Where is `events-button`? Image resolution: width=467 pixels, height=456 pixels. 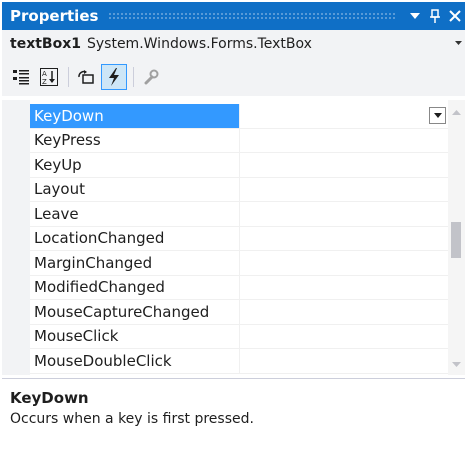
events-button is located at coordinates (114, 77).